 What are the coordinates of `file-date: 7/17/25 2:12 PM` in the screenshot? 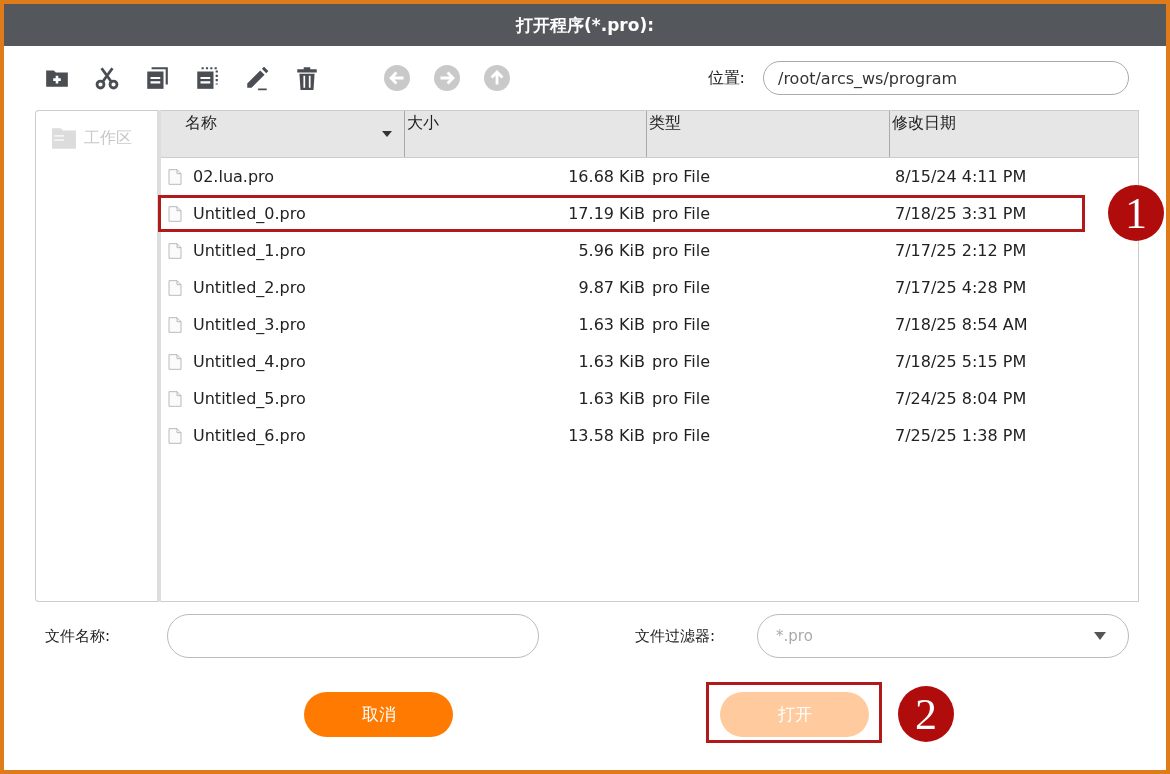 It's located at (961, 250).